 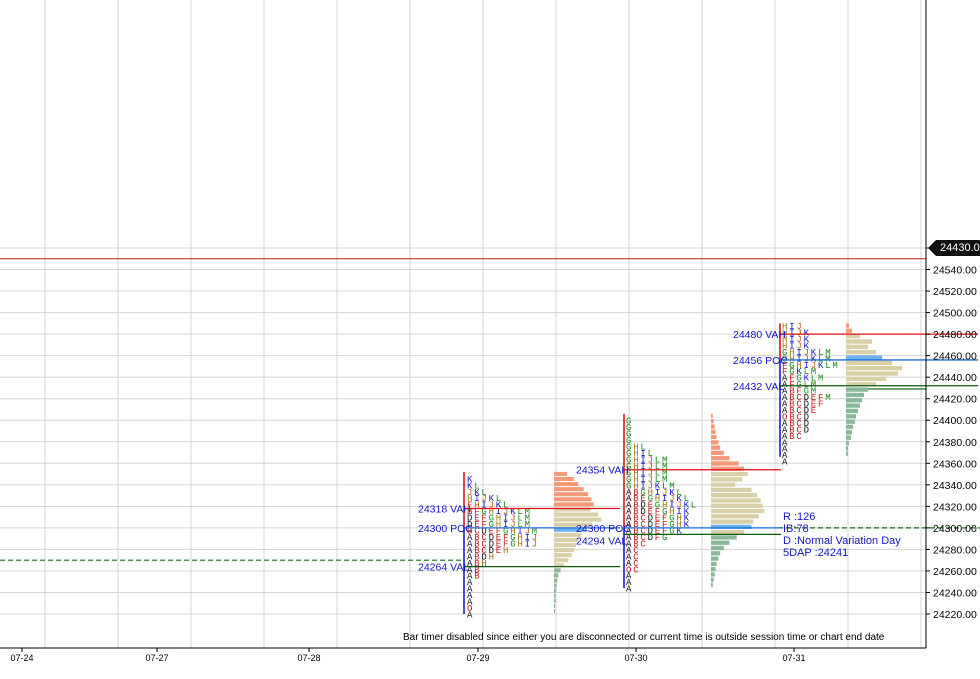 I want to click on poc-label: 24456 POC, so click(x=760, y=361).